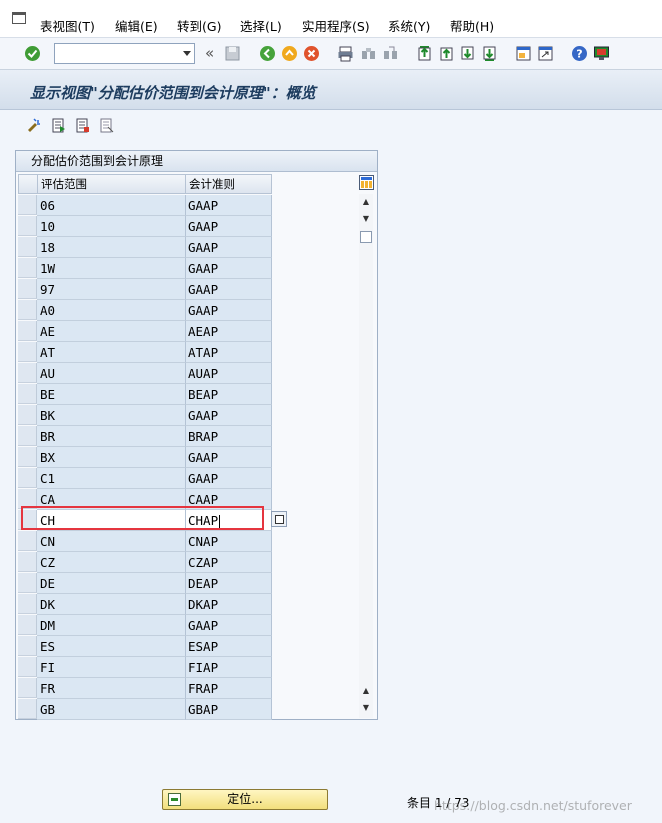  Describe the element at coordinates (232, 53) in the screenshot. I see `save-icon` at that location.